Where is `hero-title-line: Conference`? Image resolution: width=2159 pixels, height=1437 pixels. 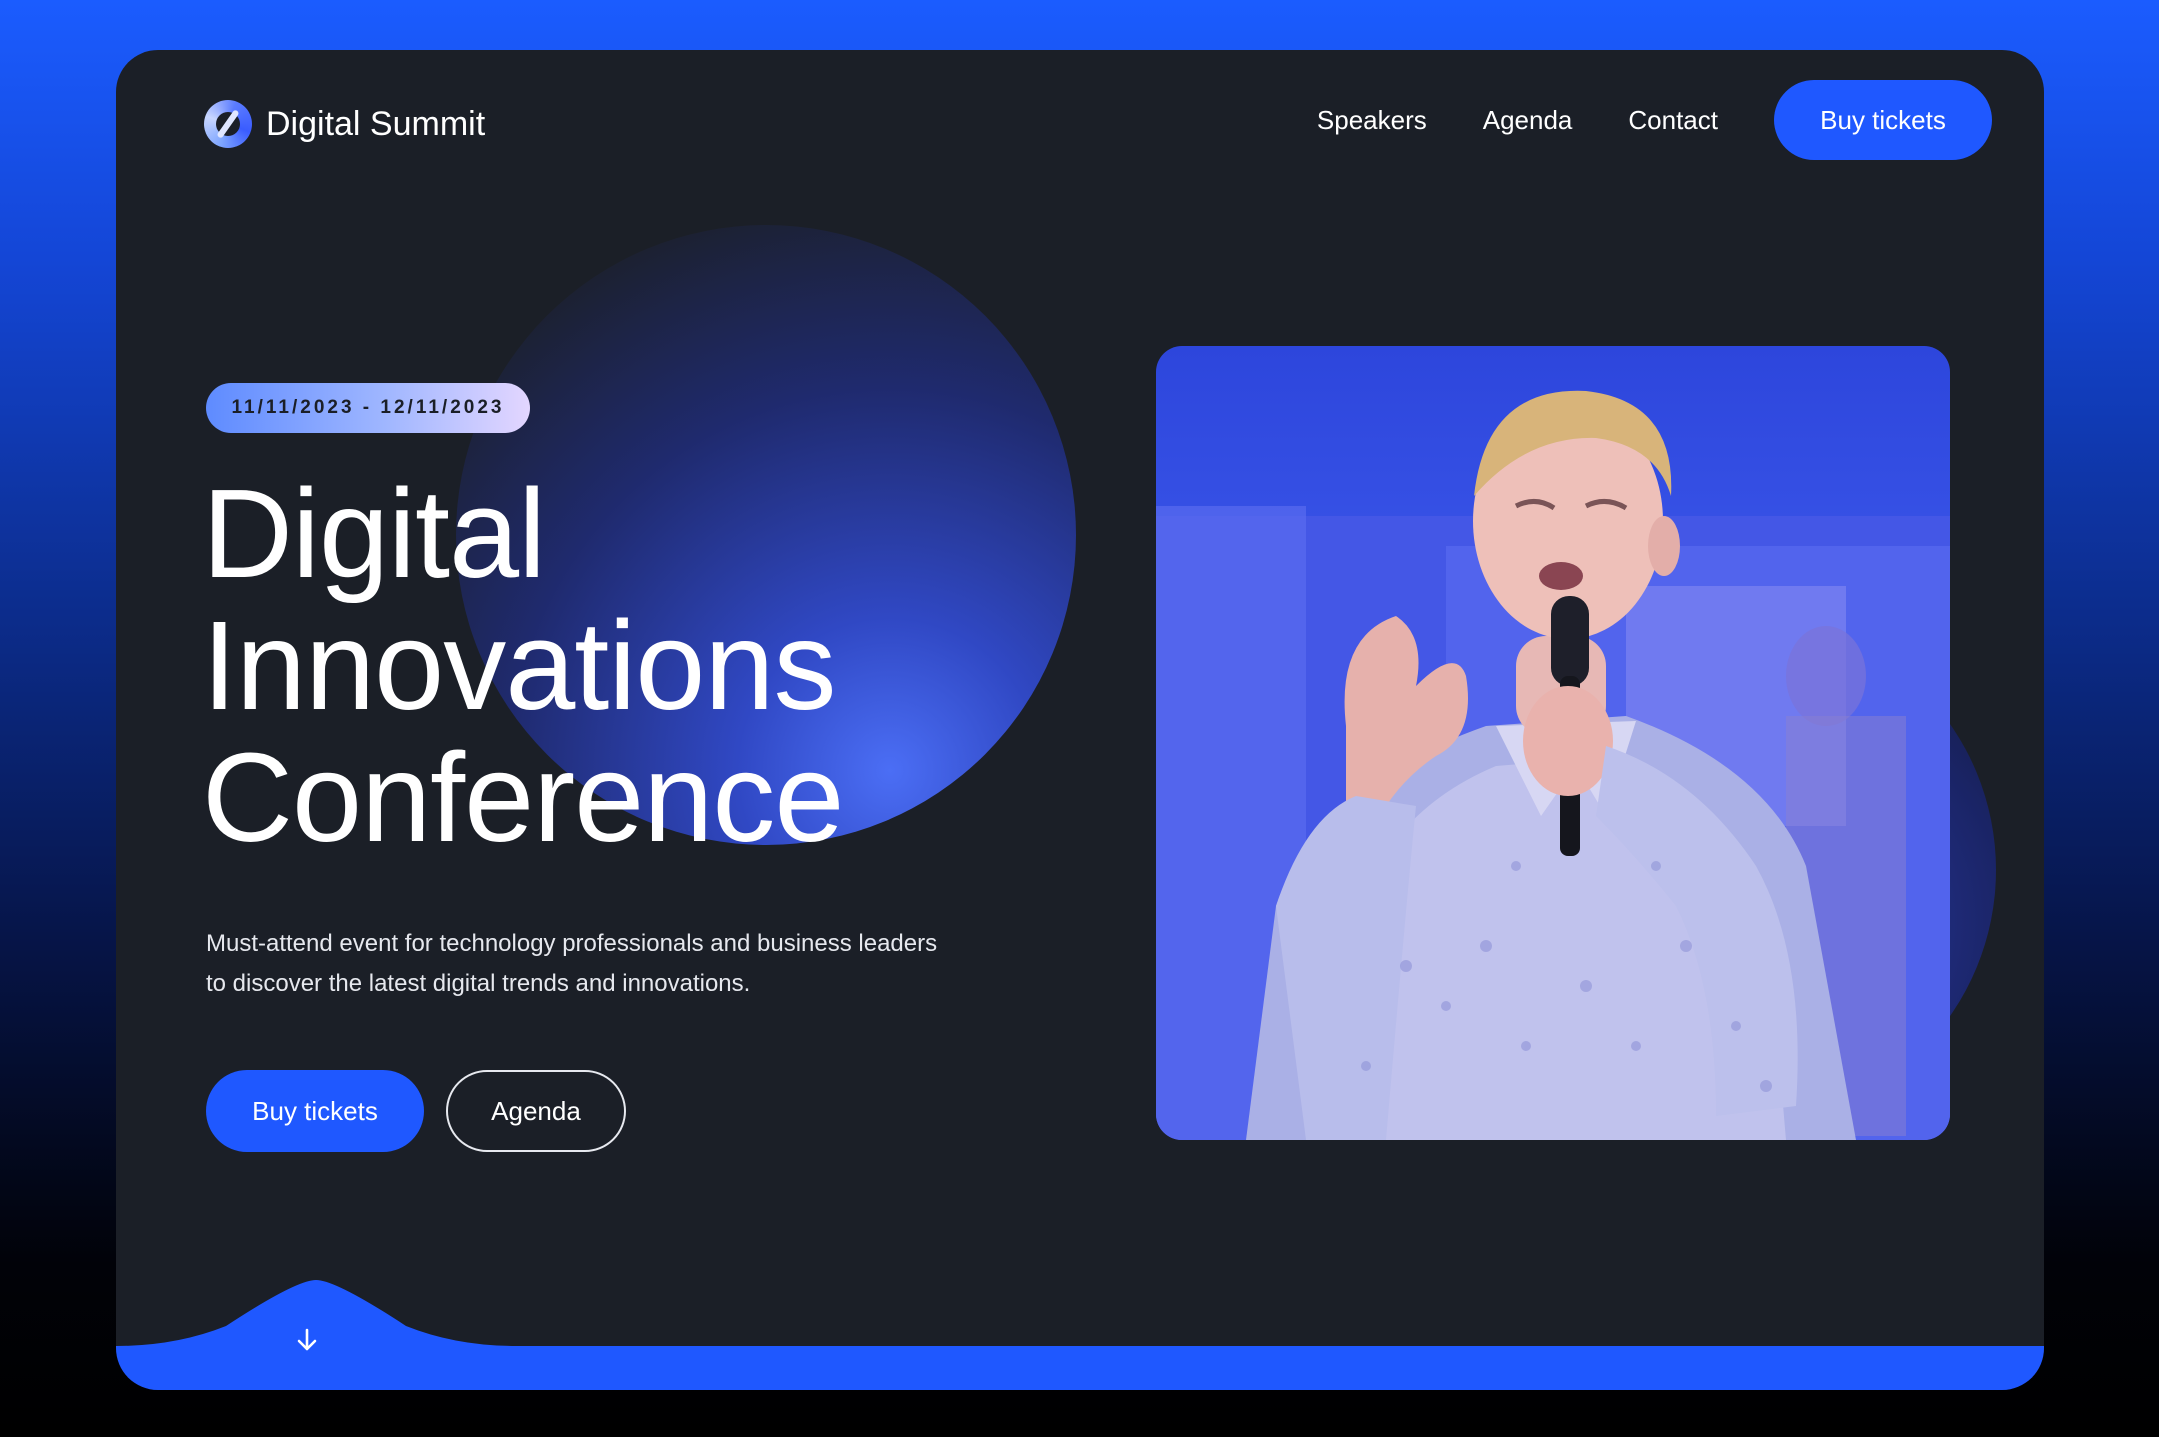 hero-title-line: Conference is located at coordinates (523, 797).